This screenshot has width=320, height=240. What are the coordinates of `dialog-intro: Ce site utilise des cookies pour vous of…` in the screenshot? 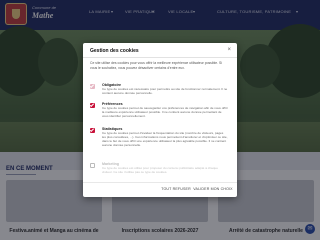 It's located at (156, 65).